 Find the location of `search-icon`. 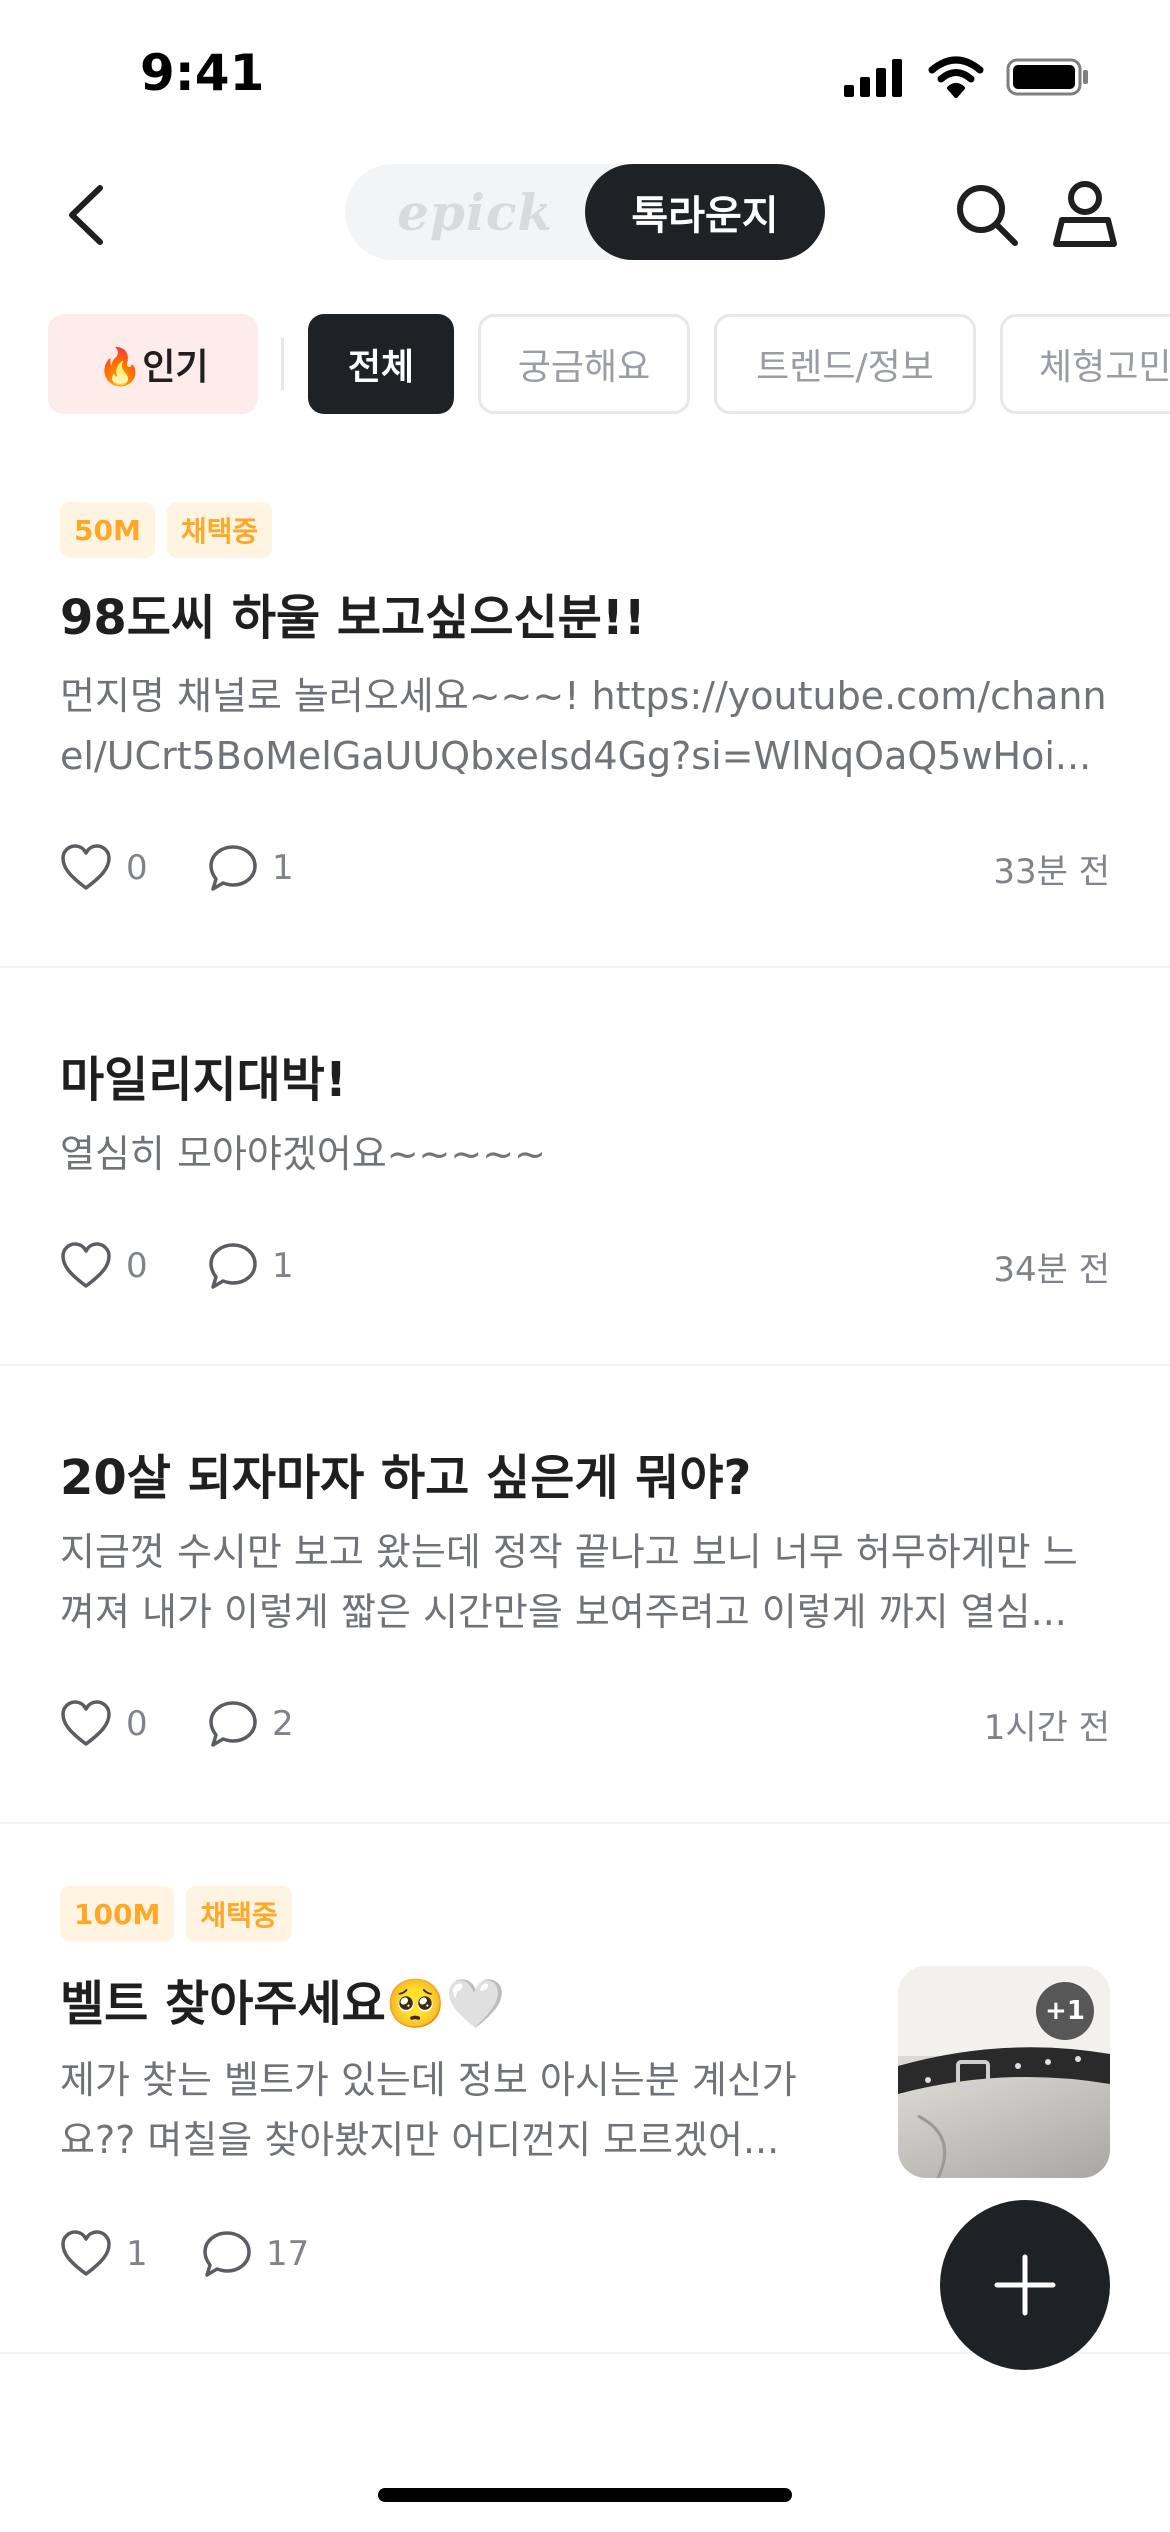

search-icon is located at coordinates (987, 215).